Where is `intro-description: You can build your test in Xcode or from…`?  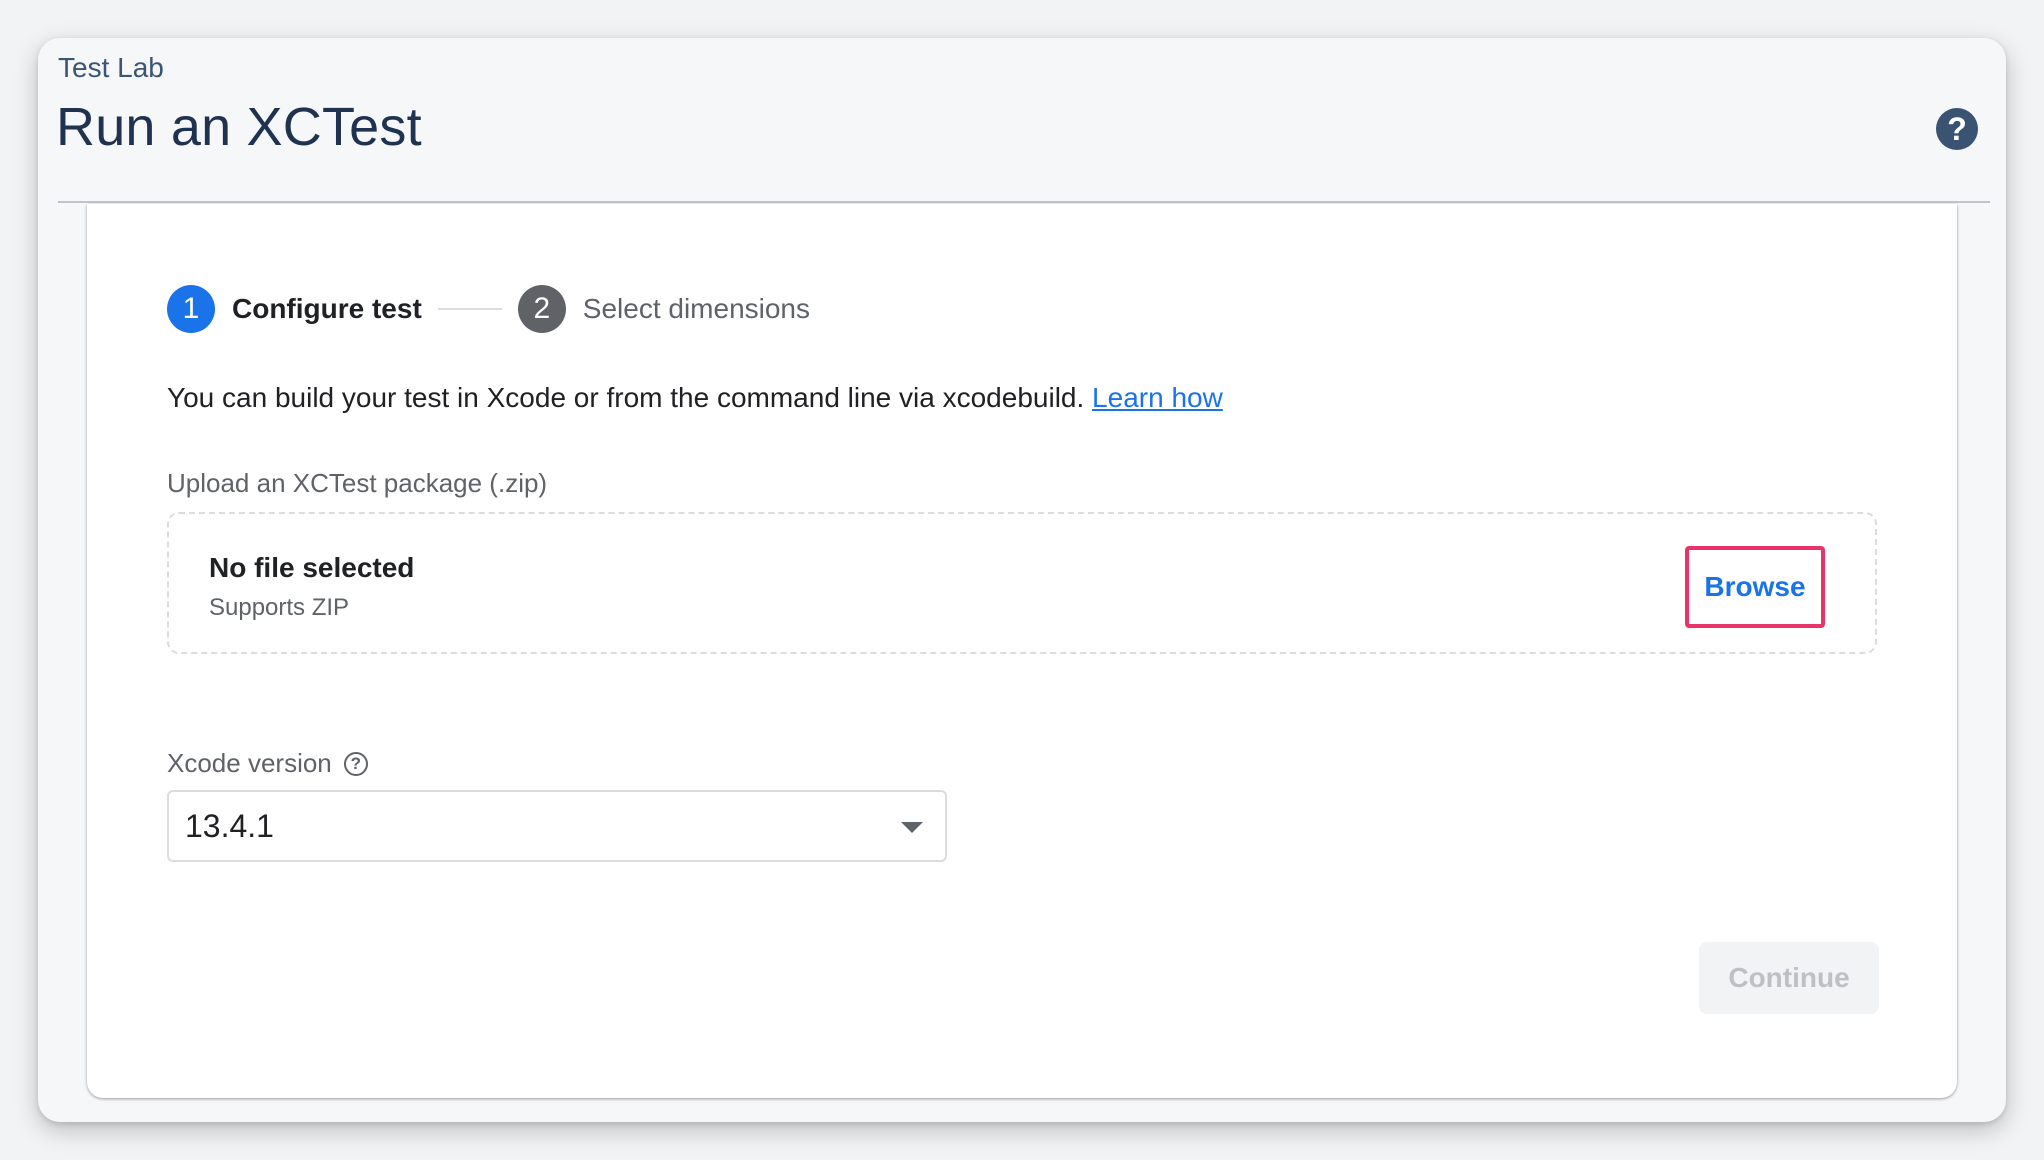 intro-description: You can build your test in Xcode or from… is located at coordinates (630, 397).